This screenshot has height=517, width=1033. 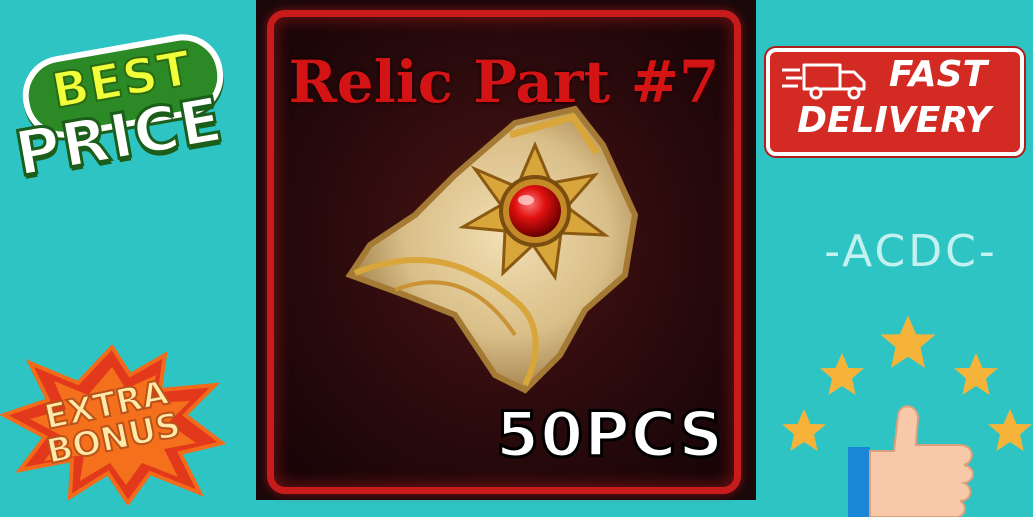 What do you see at coordinates (824, 81) in the screenshot?
I see `truck-icon` at bounding box center [824, 81].